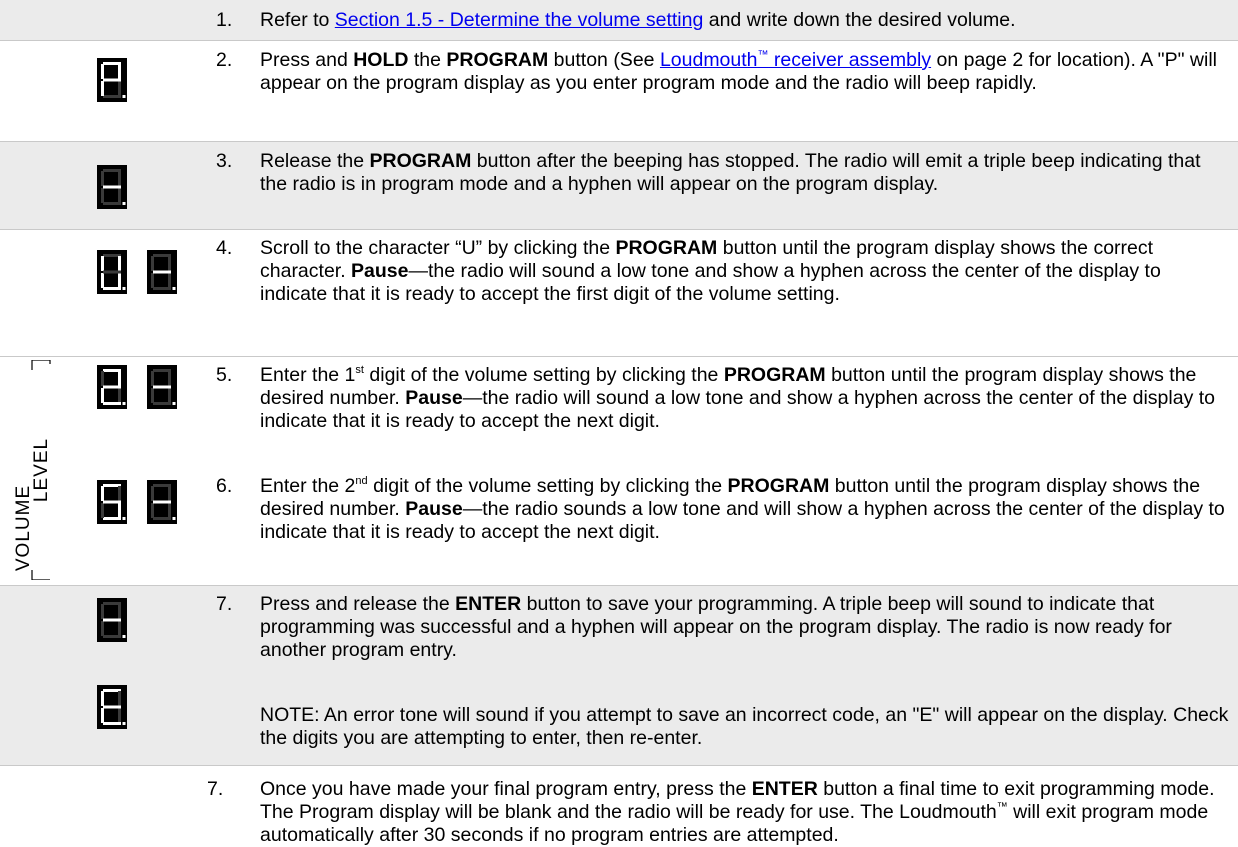  I want to click on display-step2-p, so click(112, 80).